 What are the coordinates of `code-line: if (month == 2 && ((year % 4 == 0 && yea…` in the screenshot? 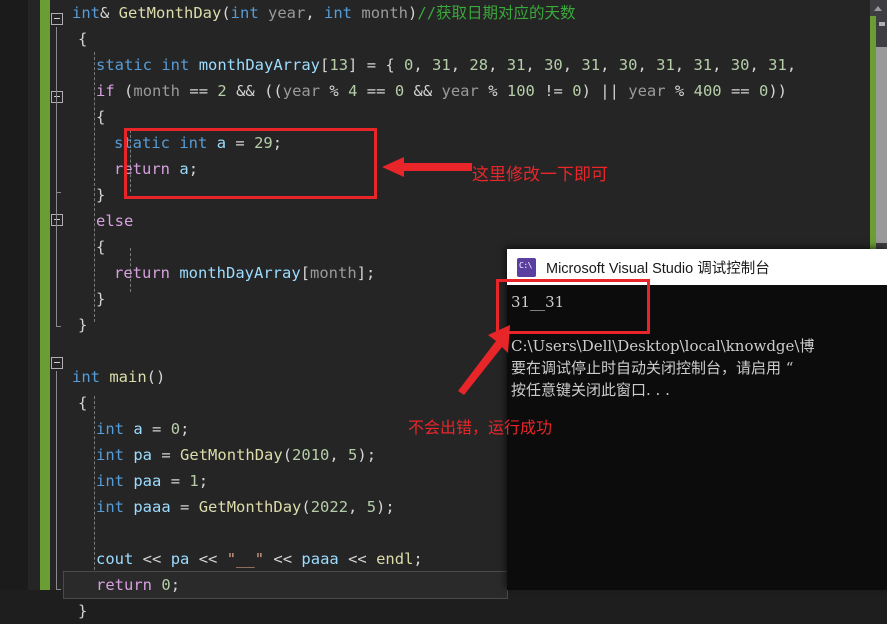 It's located at (475, 91).